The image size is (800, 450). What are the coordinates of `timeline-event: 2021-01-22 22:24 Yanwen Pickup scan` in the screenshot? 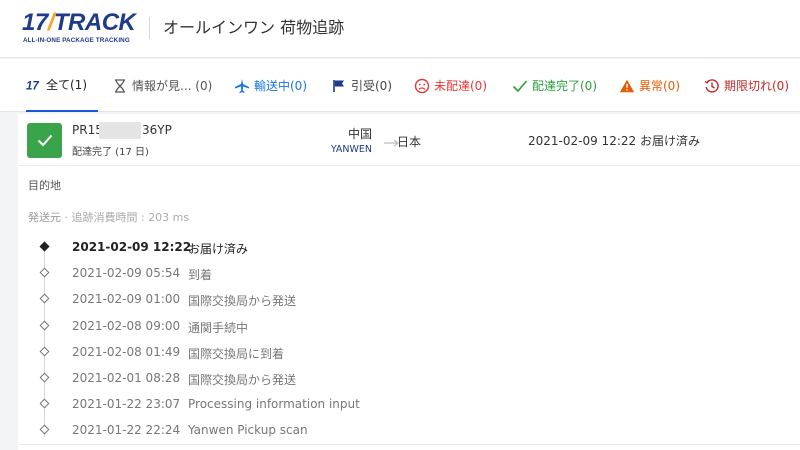 It's located at (398, 431).